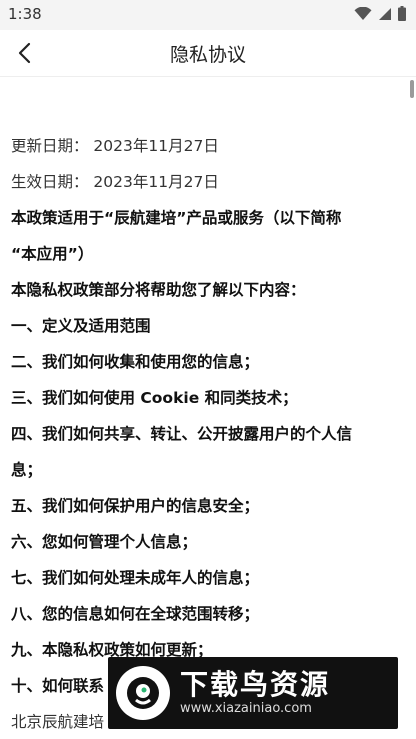 This screenshot has width=416, height=739. Describe the element at coordinates (246, 708) in the screenshot. I see `watermark-url: www.xiazainiao.com` at that location.